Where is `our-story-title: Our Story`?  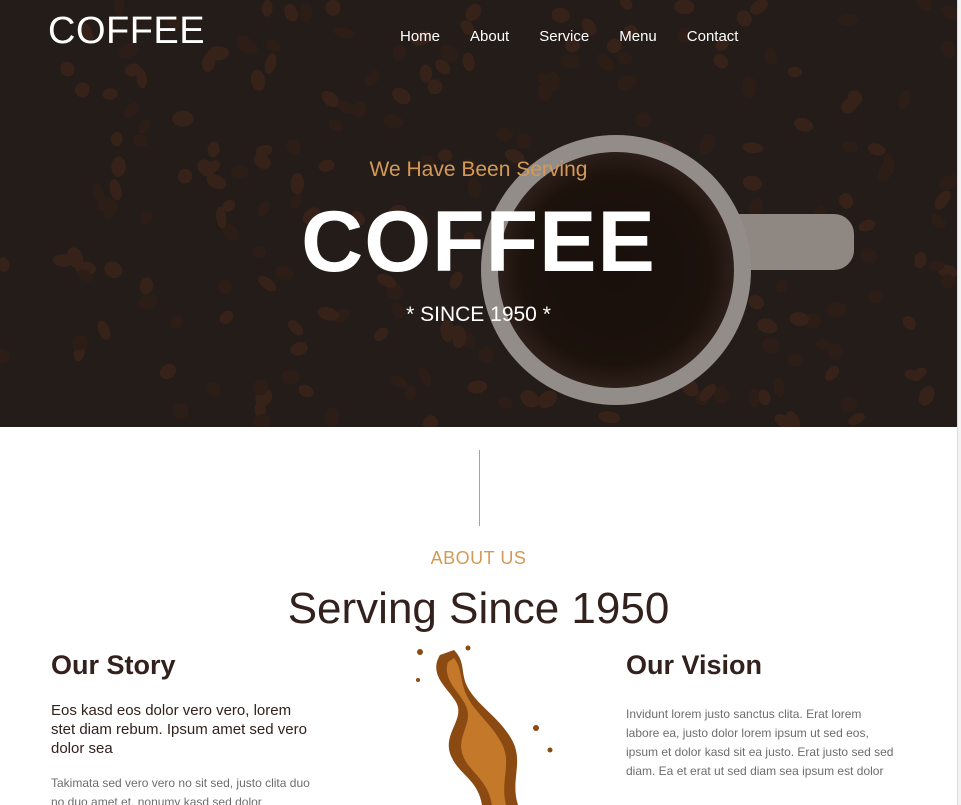 our-story-title: Our Story is located at coordinates (113, 665).